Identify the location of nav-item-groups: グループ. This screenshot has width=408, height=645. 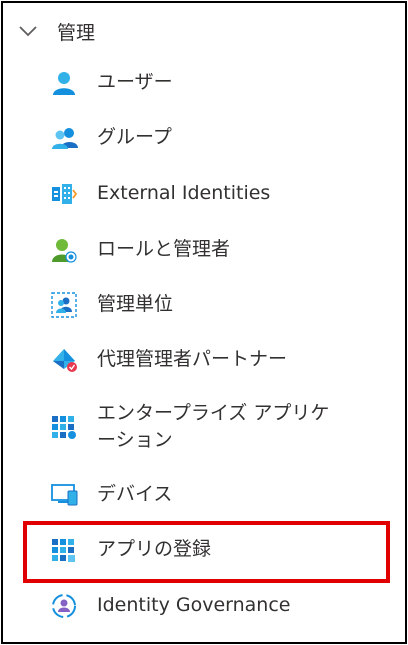
(216, 137).